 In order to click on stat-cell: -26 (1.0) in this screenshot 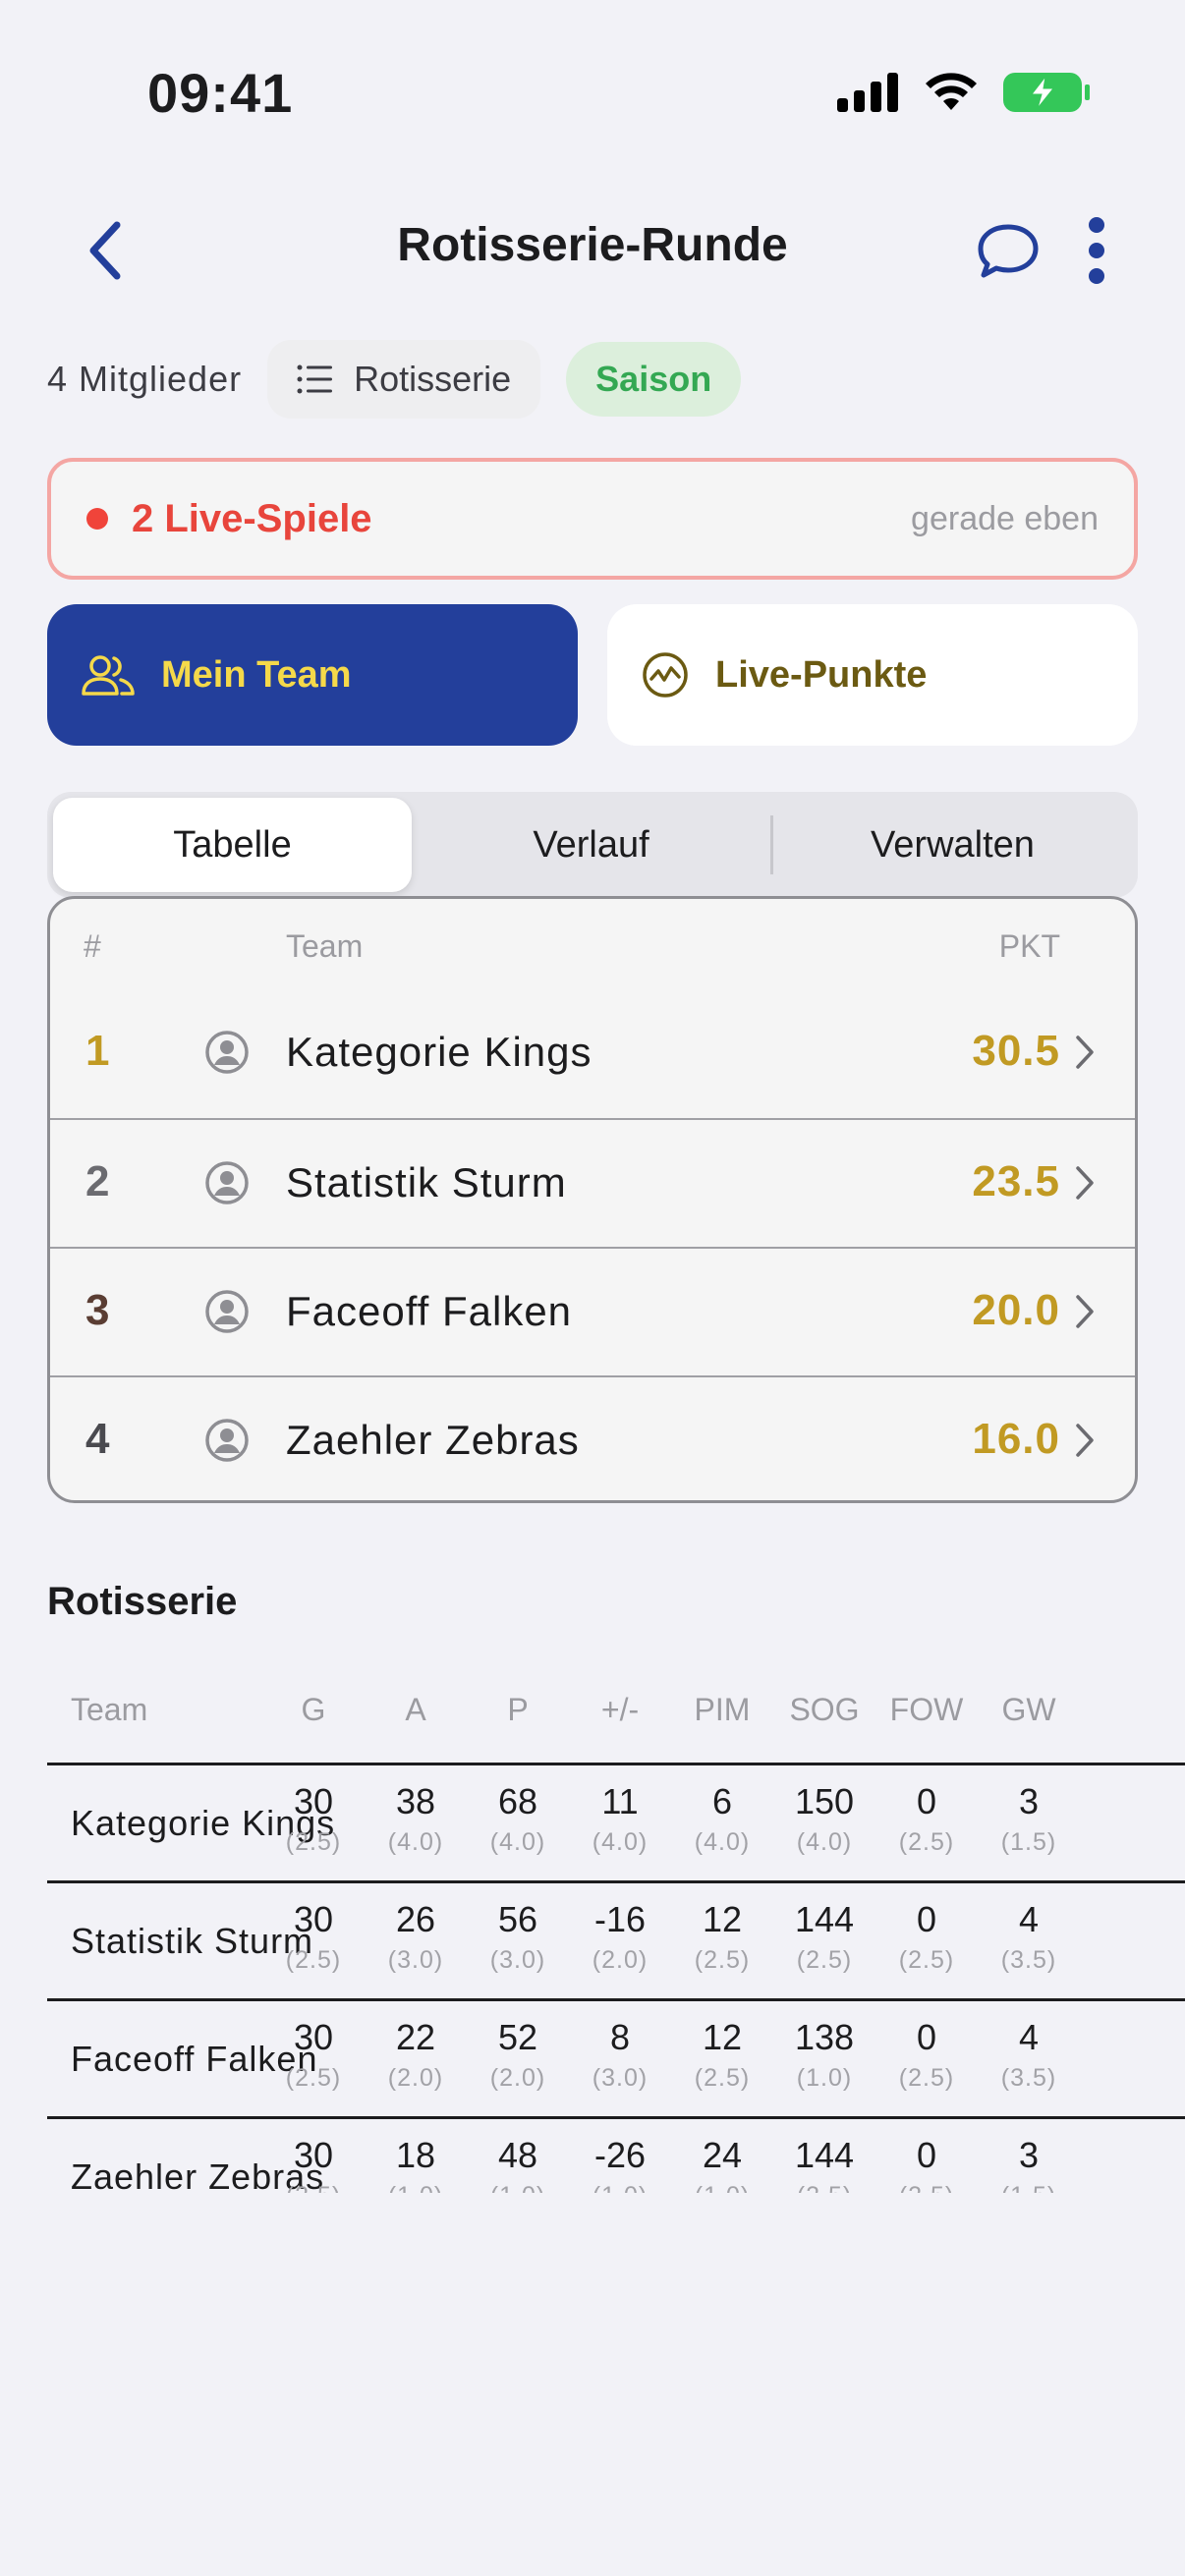, I will do `click(620, 2164)`.